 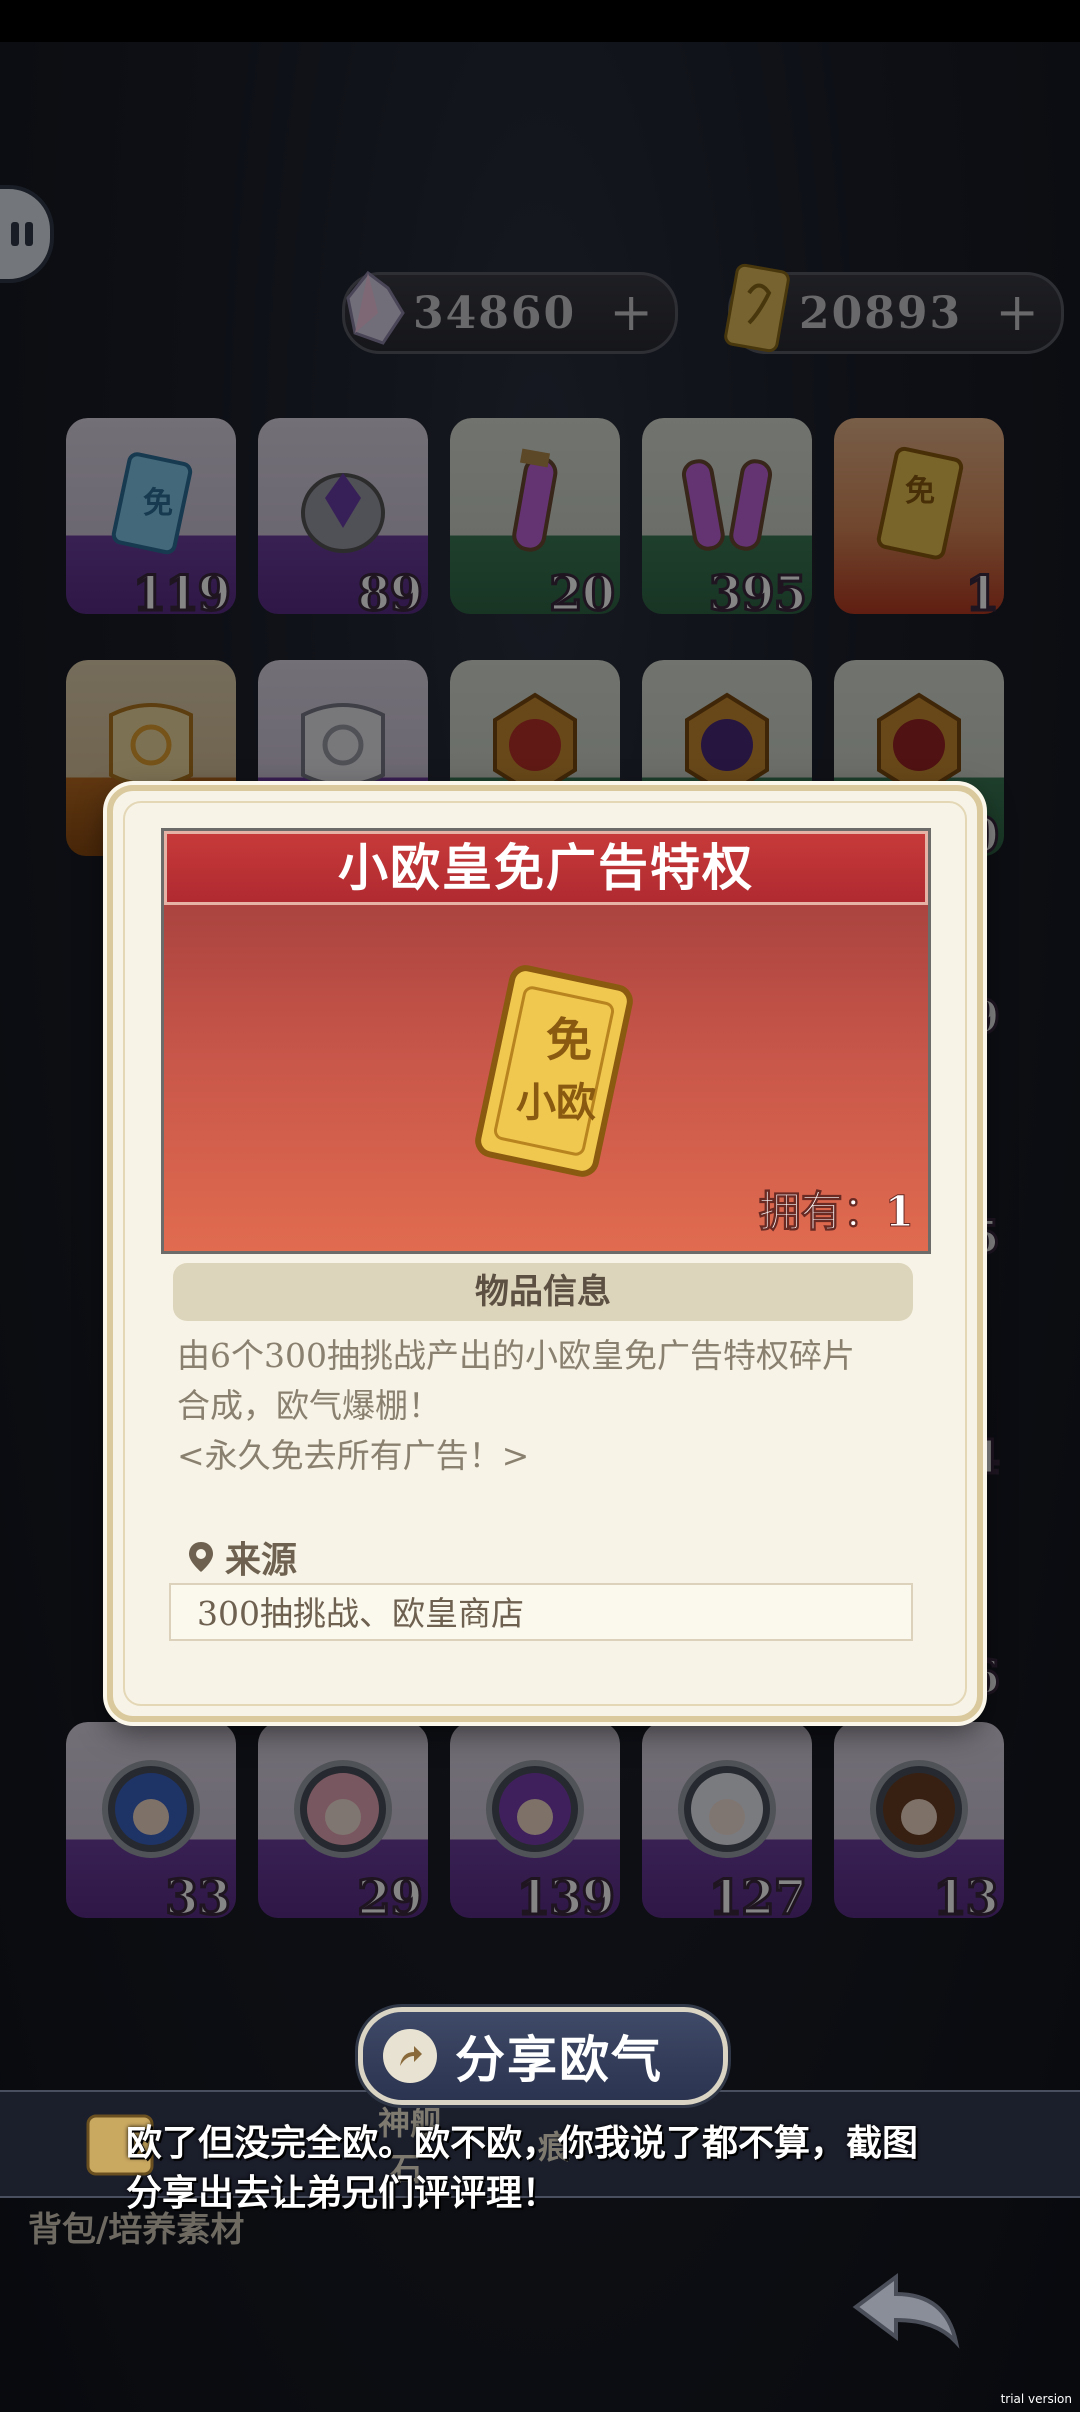 What do you see at coordinates (543, 1292) in the screenshot?
I see `item-info-header: 物品信息` at bounding box center [543, 1292].